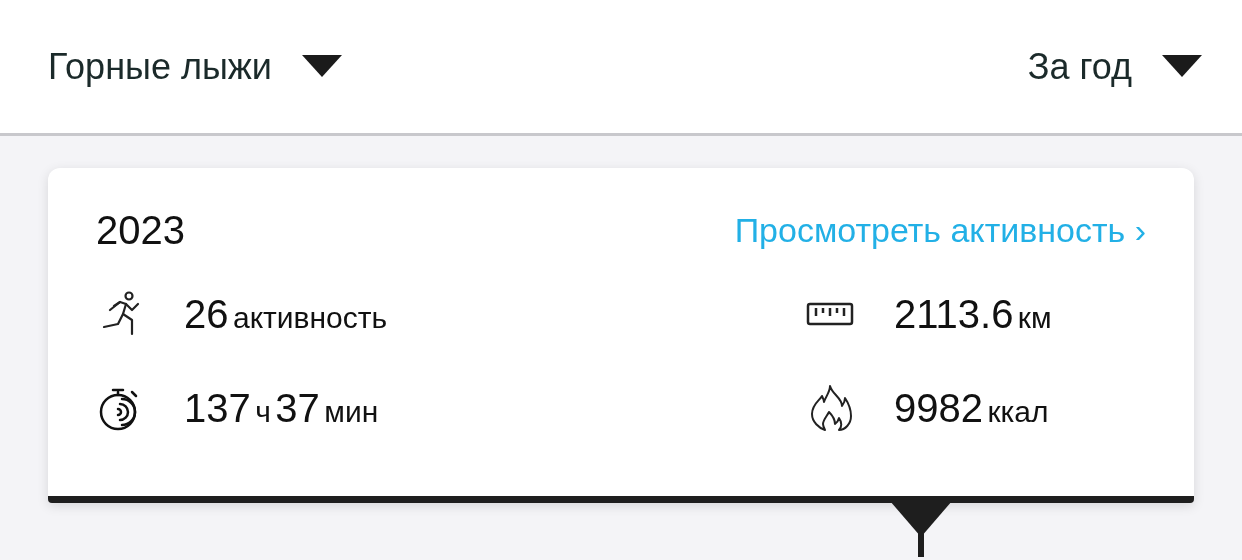  Describe the element at coordinates (281, 408) in the screenshot. I see `stat-value: 137 ч 37 мин` at that location.